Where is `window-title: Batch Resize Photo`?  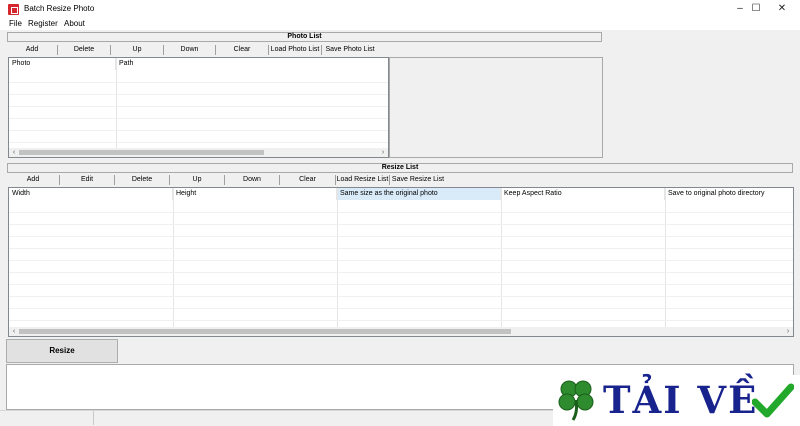
window-title: Batch Resize Photo is located at coordinates (59, 8).